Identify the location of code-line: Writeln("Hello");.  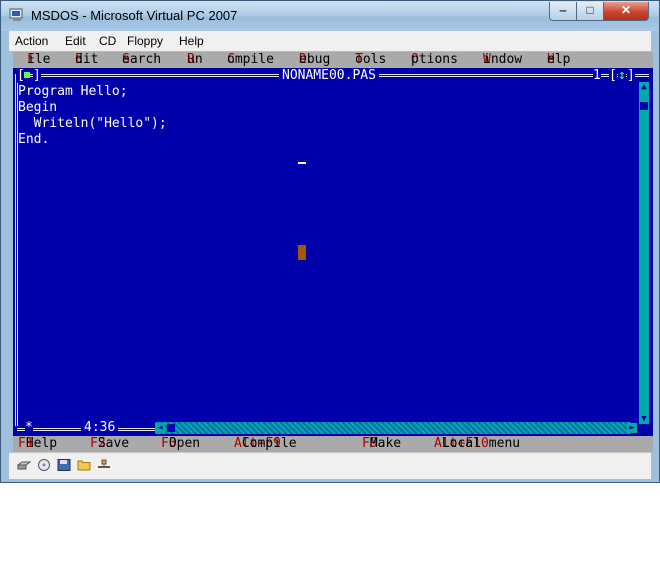
(92, 124).